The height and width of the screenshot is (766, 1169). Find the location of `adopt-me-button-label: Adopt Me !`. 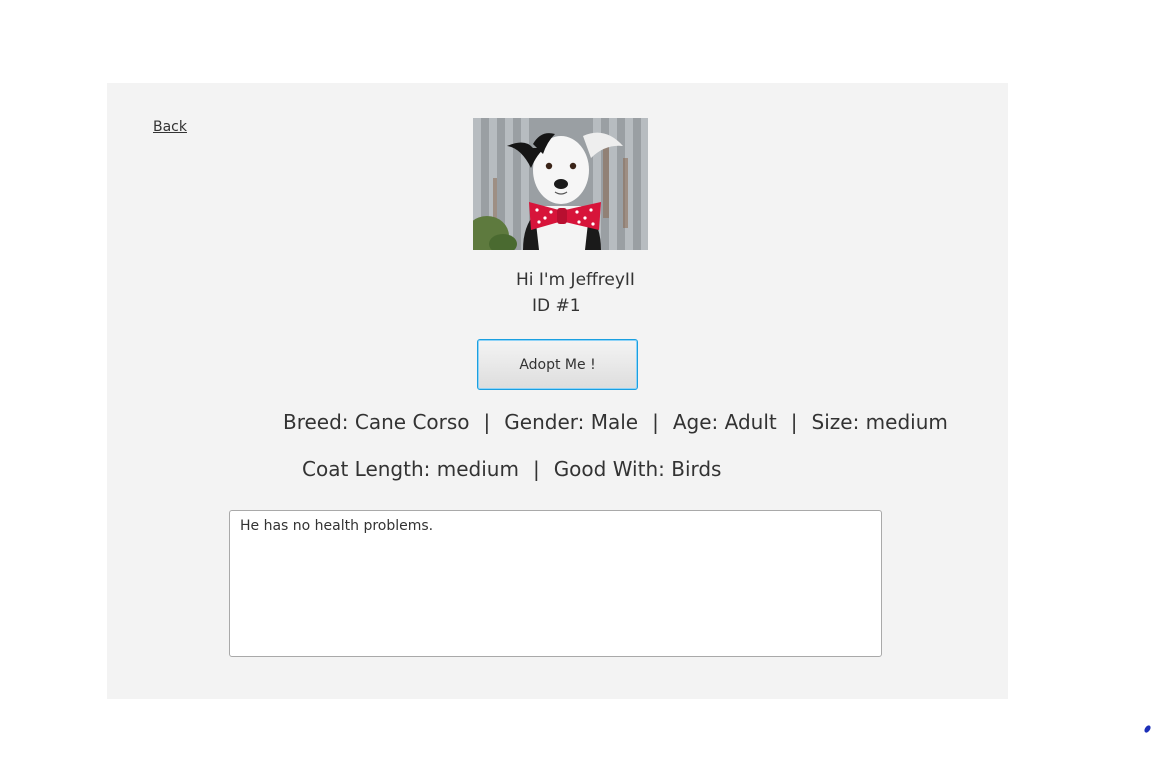

adopt-me-button-label: Adopt Me ! is located at coordinates (557, 364).